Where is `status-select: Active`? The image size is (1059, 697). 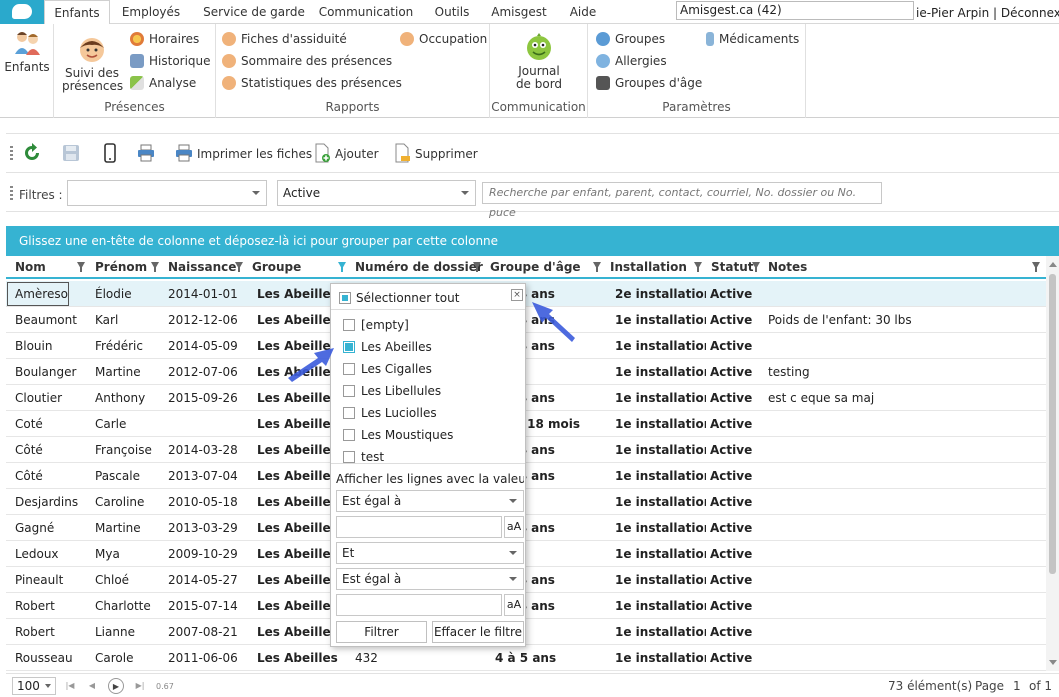
status-select: Active is located at coordinates (376, 193).